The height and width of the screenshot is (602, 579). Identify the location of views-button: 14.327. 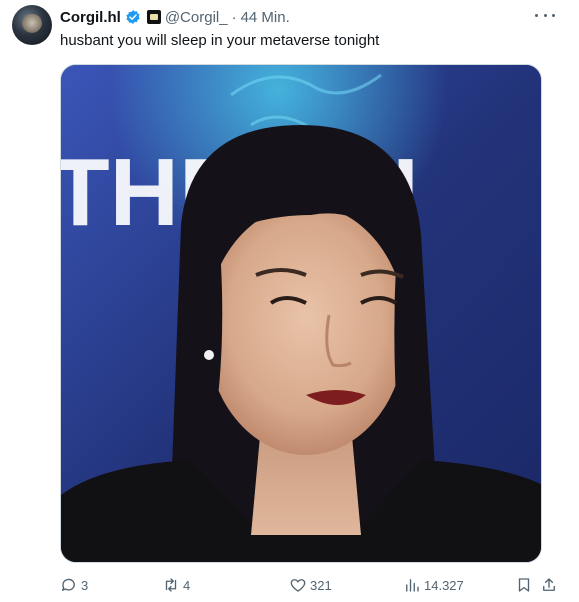
(433, 585).